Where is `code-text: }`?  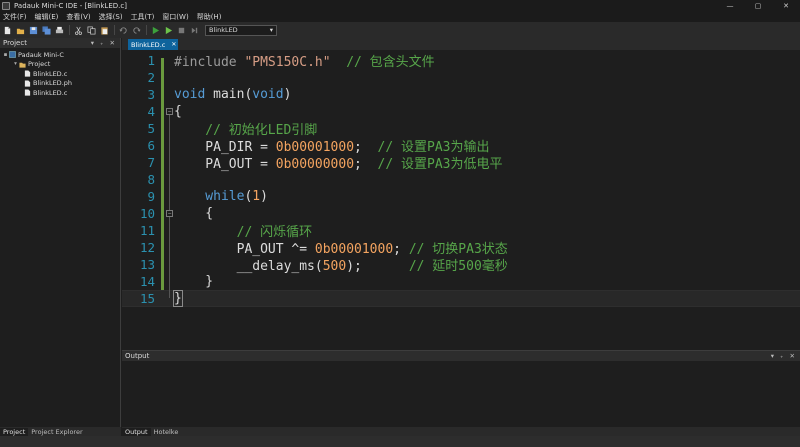
code-text: } is located at coordinates (193, 281).